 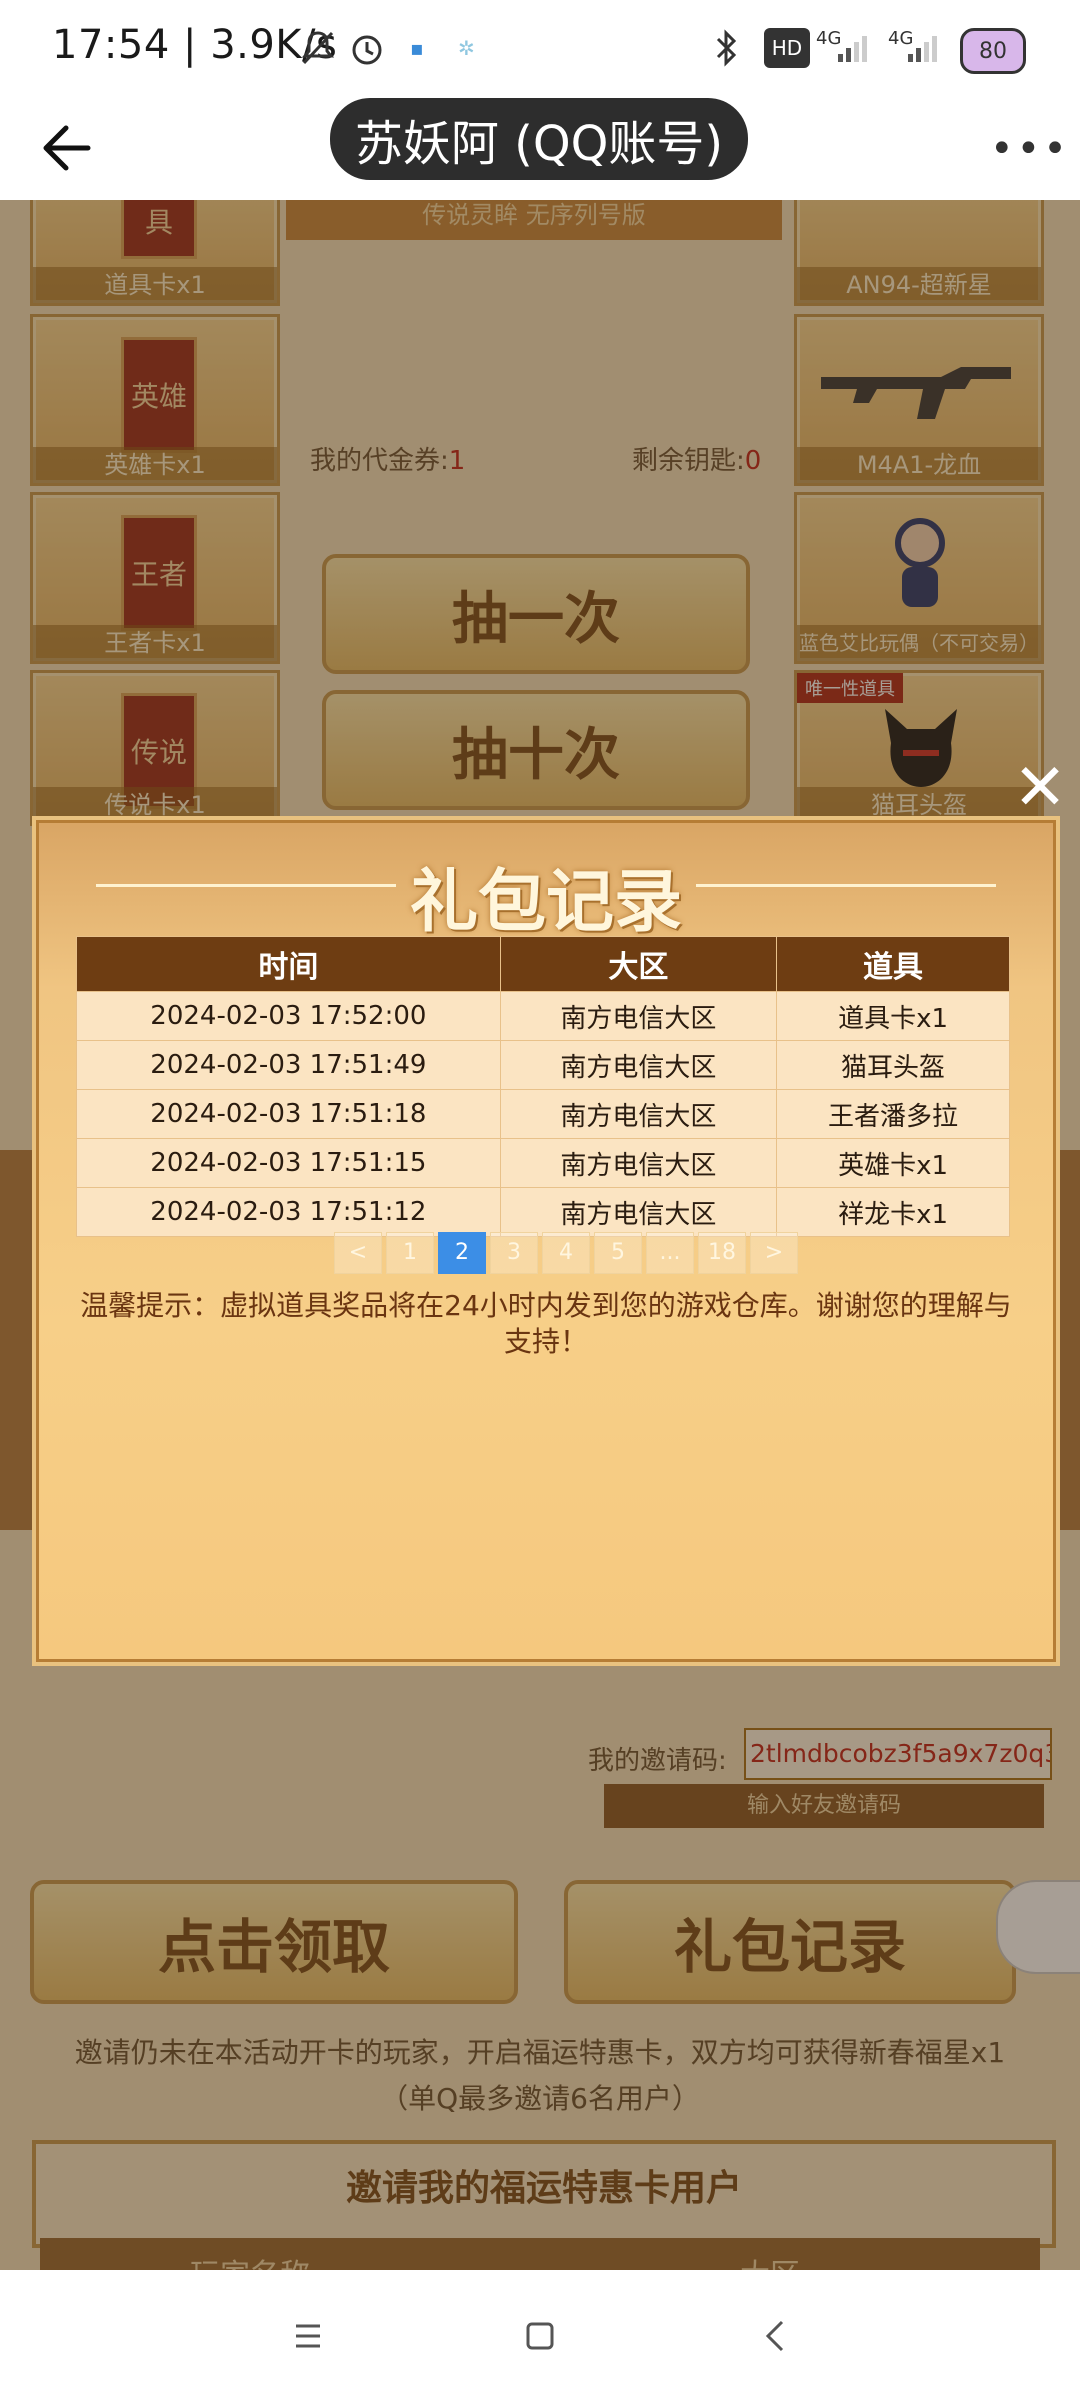 I want to click on col-time: 时间, so click(x=288, y=964).